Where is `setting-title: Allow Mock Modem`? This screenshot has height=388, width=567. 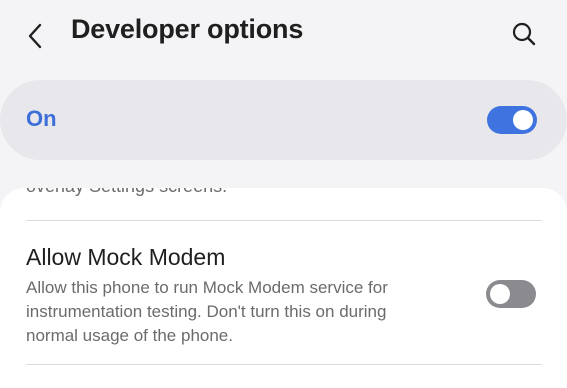 setting-title: Allow Mock Modem is located at coordinates (126, 257).